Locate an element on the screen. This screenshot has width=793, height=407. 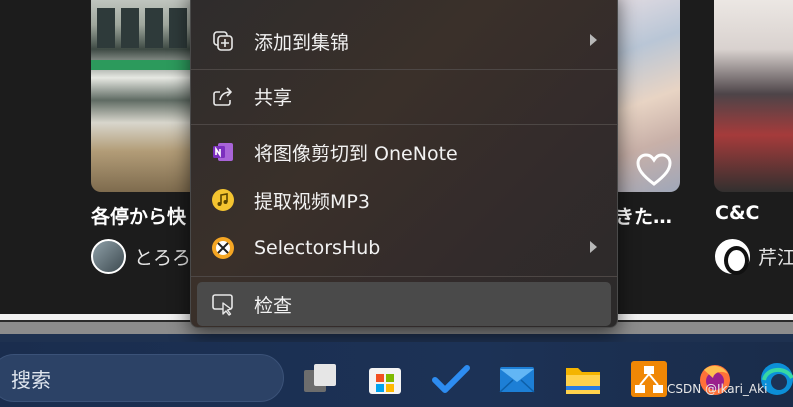
search-placeholder: 搜索 is located at coordinates (31, 379).